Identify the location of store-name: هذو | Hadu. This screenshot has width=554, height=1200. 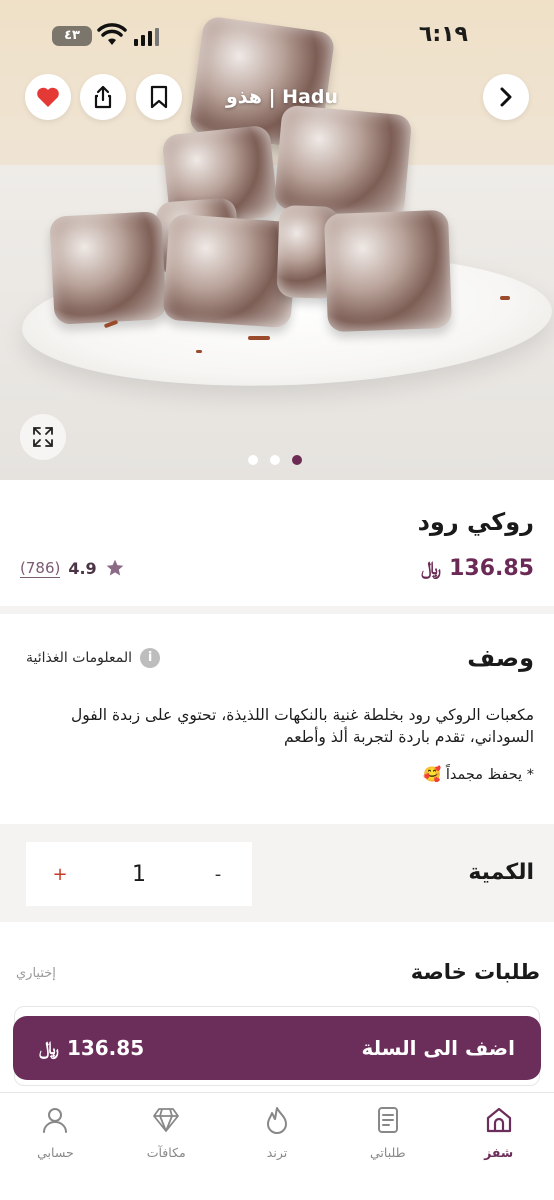
(282, 97).